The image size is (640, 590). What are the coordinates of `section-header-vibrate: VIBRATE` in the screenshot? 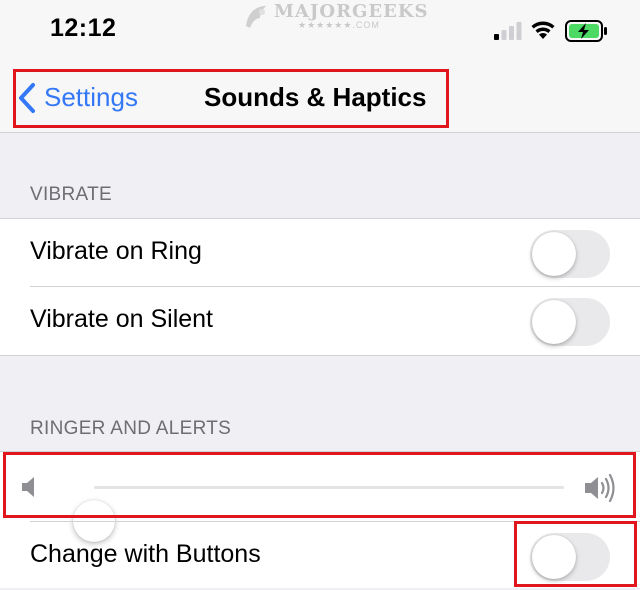 It's located at (71, 194).